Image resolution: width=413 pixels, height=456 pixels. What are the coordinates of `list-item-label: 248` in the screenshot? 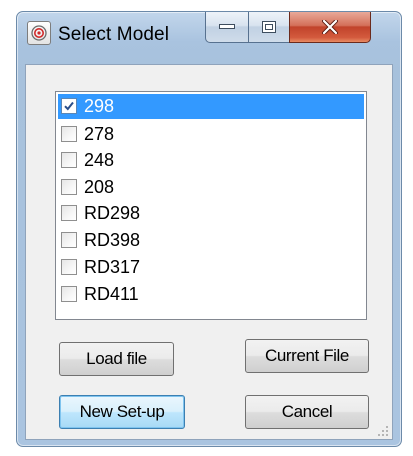 It's located at (99, 160).